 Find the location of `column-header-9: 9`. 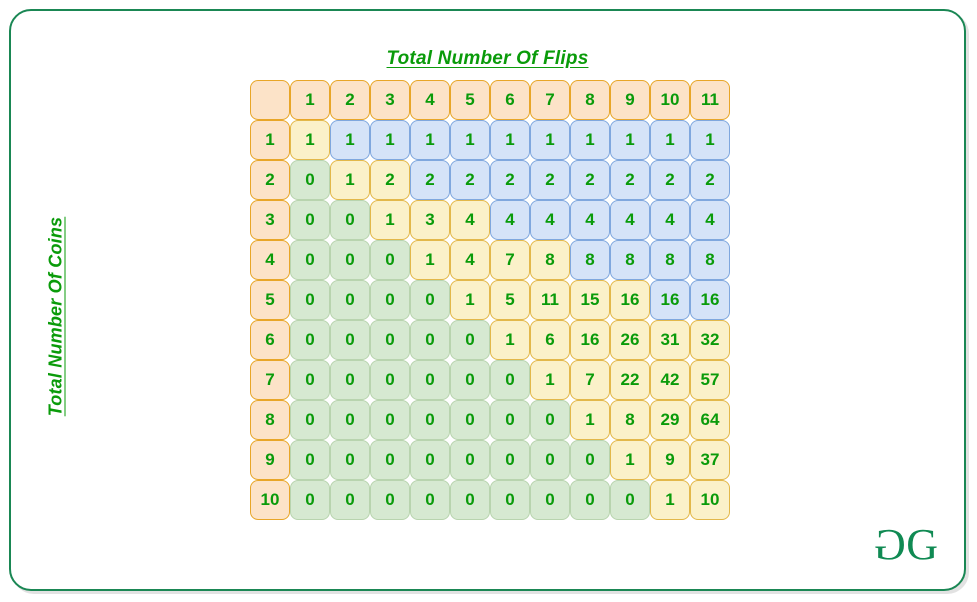

column-header-9: 9 is located at coordinates (630, 100).